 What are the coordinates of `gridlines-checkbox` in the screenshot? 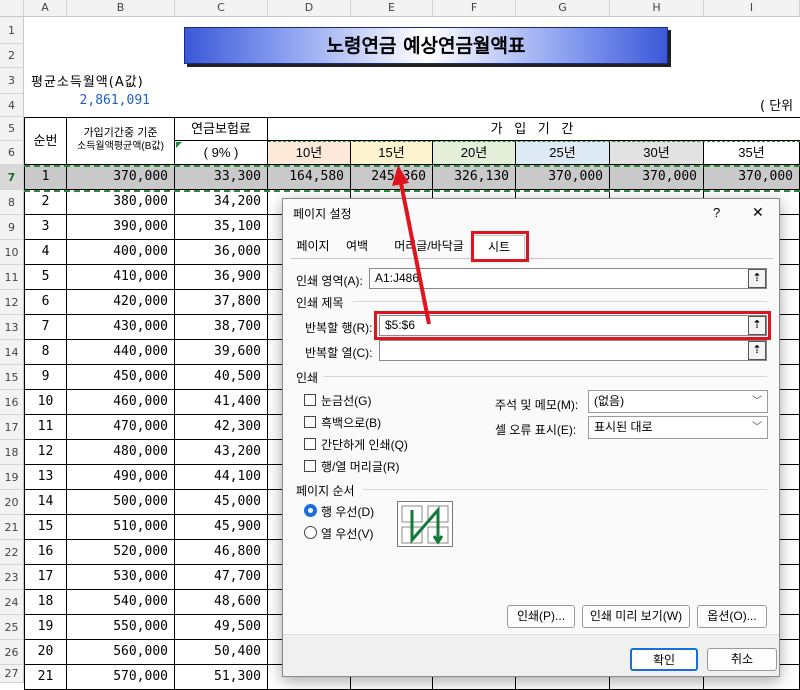 It's located at (310, 400).